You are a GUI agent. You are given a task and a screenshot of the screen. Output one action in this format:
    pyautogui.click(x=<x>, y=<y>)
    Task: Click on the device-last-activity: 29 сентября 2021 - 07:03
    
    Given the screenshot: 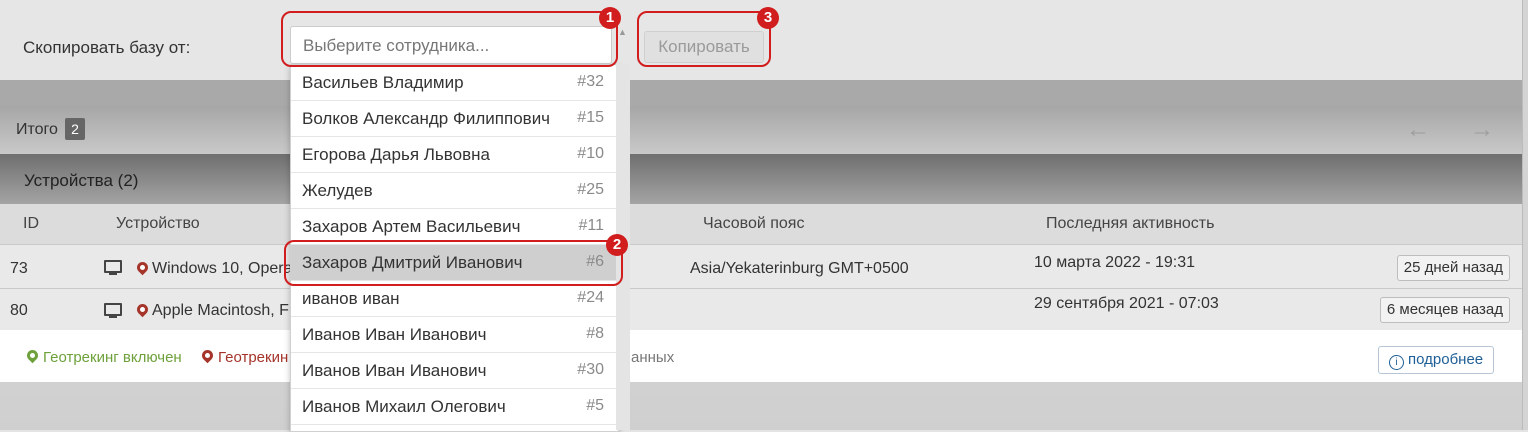 What is the action you would take?
    pyautogui.click(x=1126, y=303)
    